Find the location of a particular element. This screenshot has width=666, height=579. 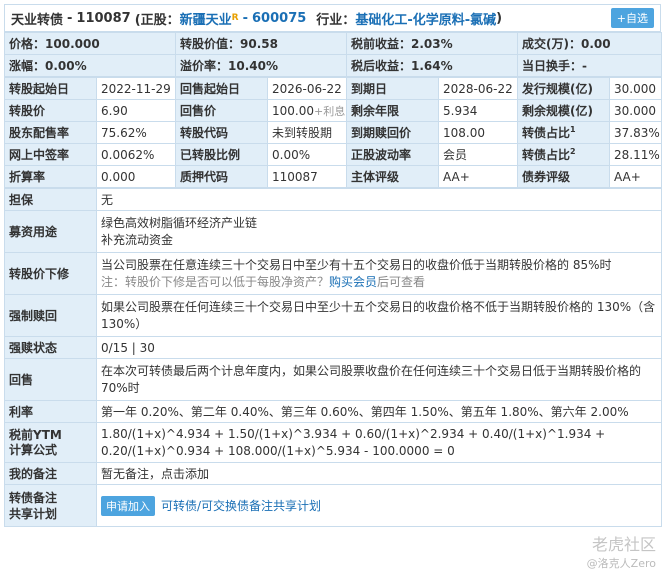

buy-member-link: 购买会员 is located at coordinates (353, 282).